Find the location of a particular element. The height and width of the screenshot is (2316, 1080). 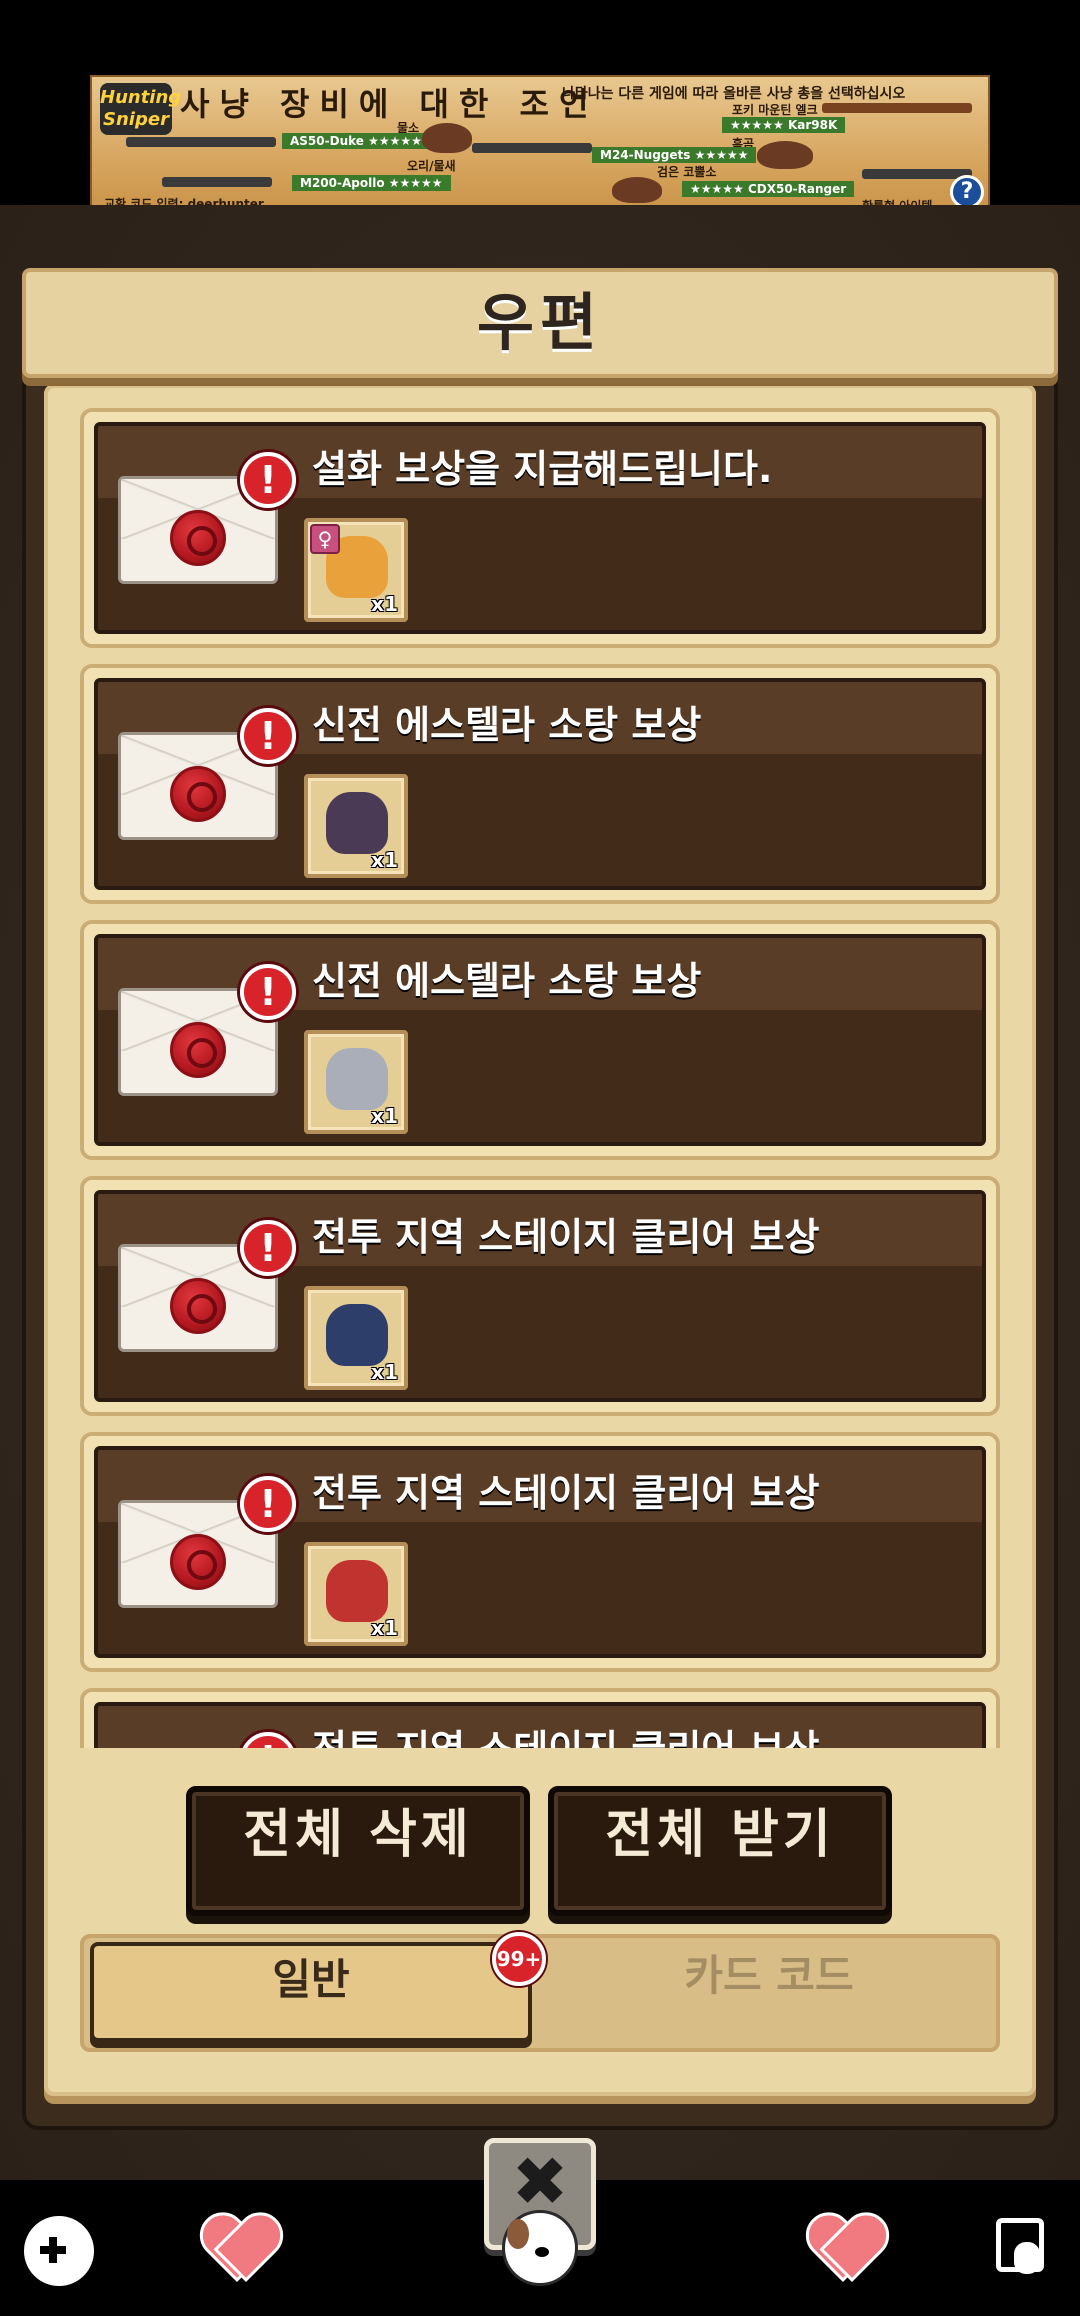

ad-title: 사냥 장비에 대한 조언 is located at coordinates (389, 104).